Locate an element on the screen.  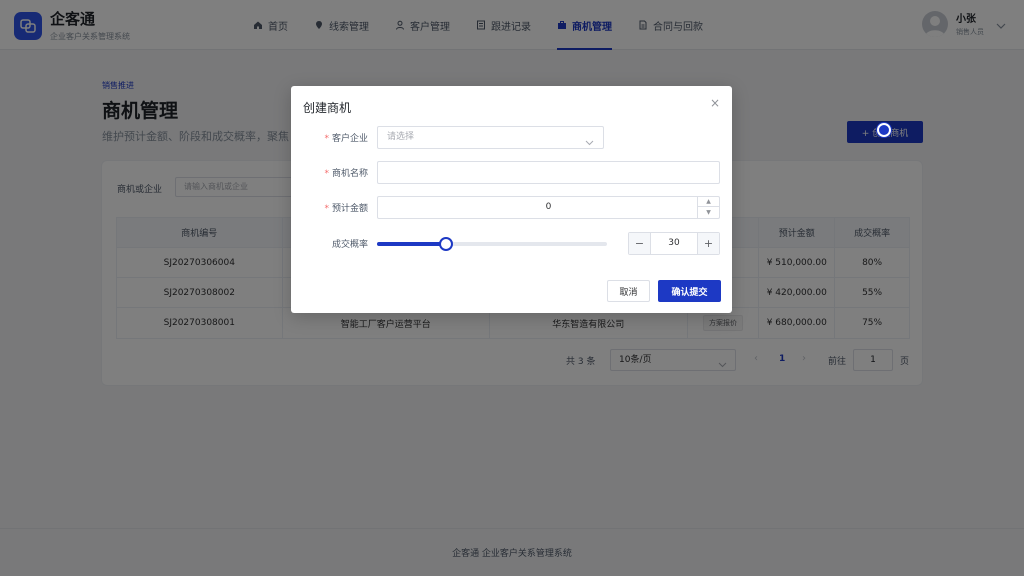
field-row-company: * 客户企业 请选择 is located at coordinates (511, 138).